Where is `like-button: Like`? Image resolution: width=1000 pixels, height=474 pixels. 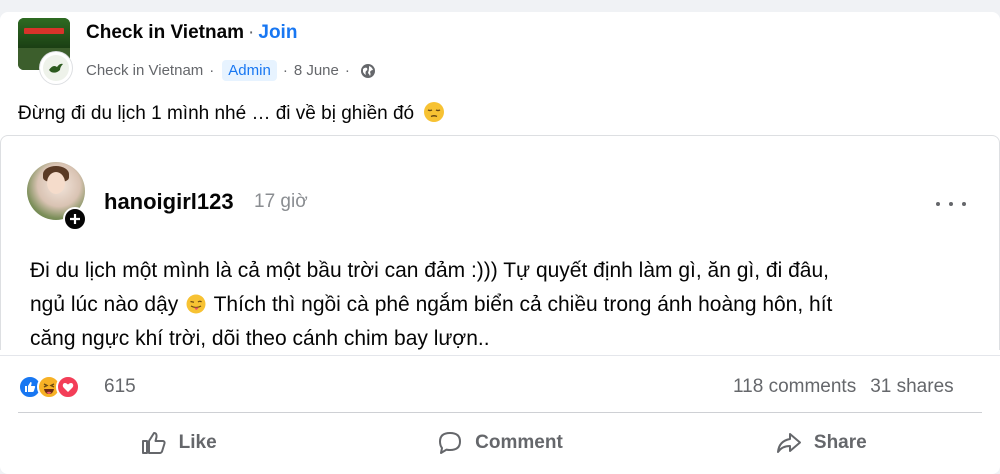
like-button: Like is located at coordinates (178, 443).